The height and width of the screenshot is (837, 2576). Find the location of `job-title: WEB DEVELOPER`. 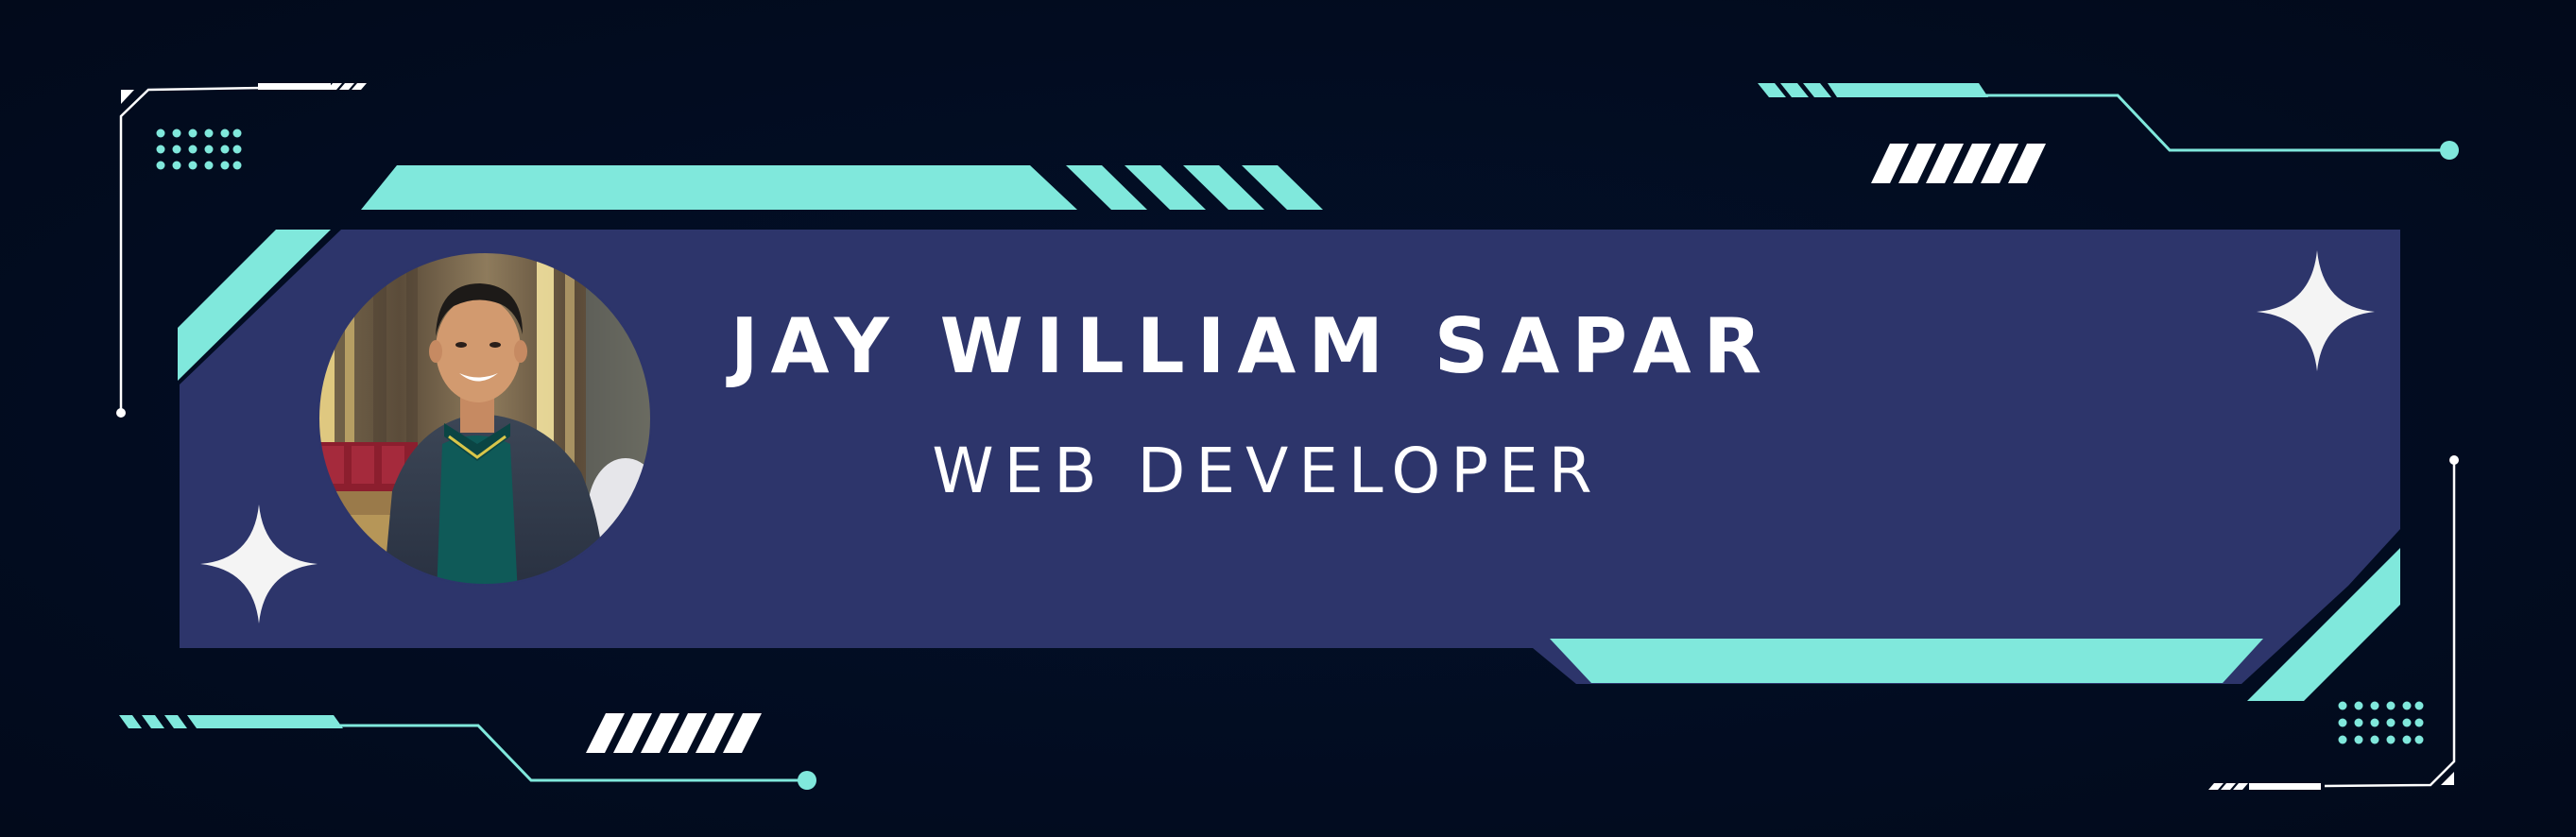

job-title: WEB DEVELOPER is located at coordinates (1267, 471).